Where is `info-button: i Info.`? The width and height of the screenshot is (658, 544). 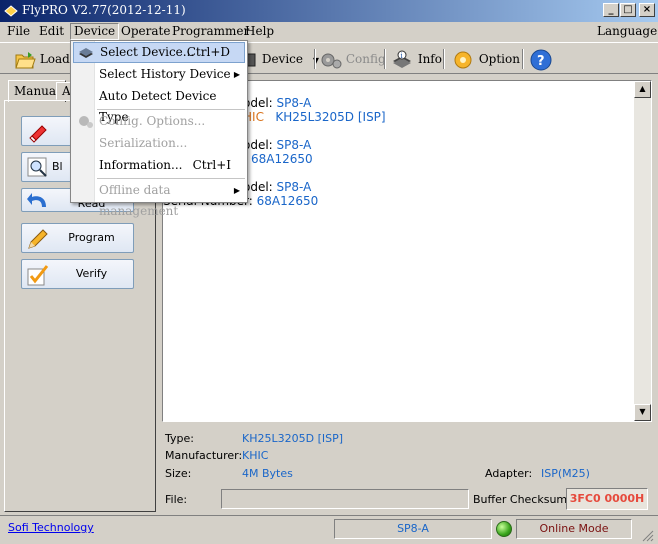
info-button: i Info. is located at coordinates (418, 59).